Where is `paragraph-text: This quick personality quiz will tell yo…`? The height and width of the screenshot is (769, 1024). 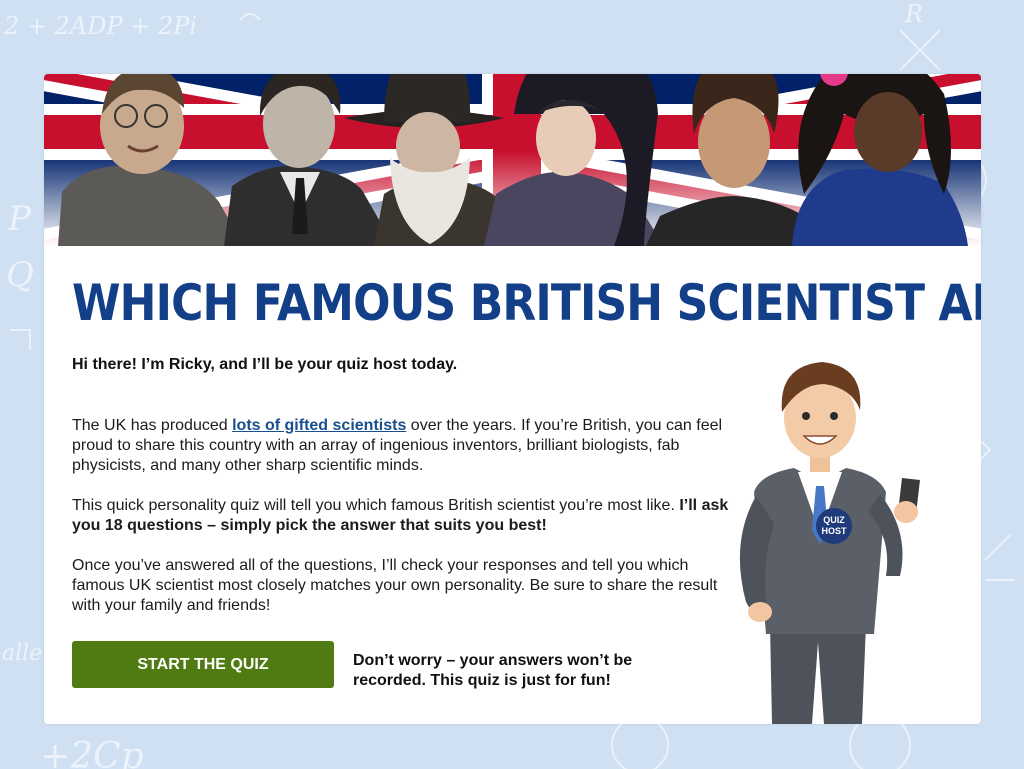 paragraph-text: This quick personality quiz will tell yo… is located at coordinates (376, 505).